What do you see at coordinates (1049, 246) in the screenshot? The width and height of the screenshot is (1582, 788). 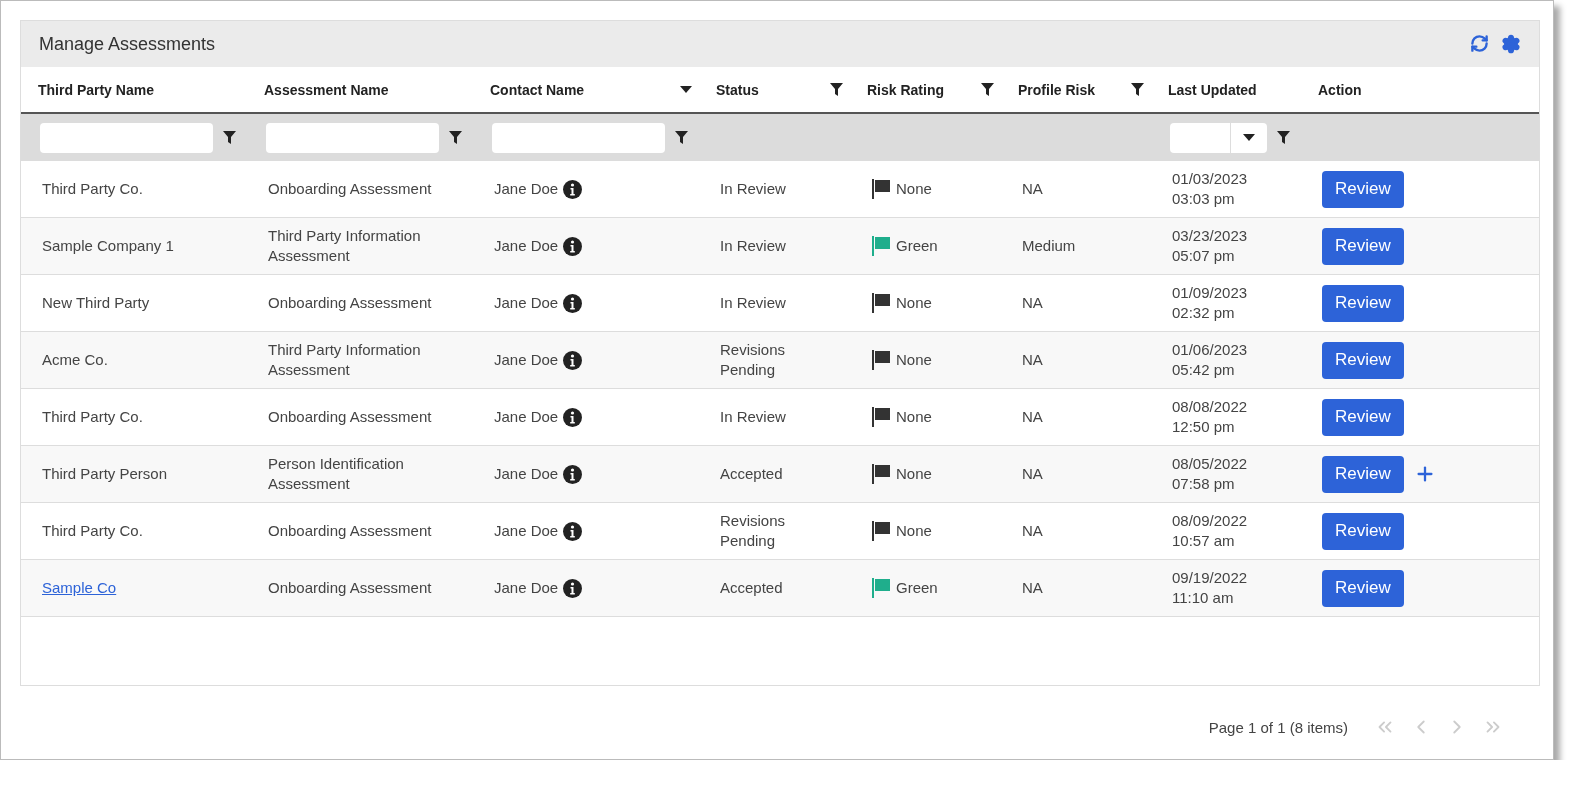 I see `table-cell-text: Medium` at bounding box center [1049, 246].